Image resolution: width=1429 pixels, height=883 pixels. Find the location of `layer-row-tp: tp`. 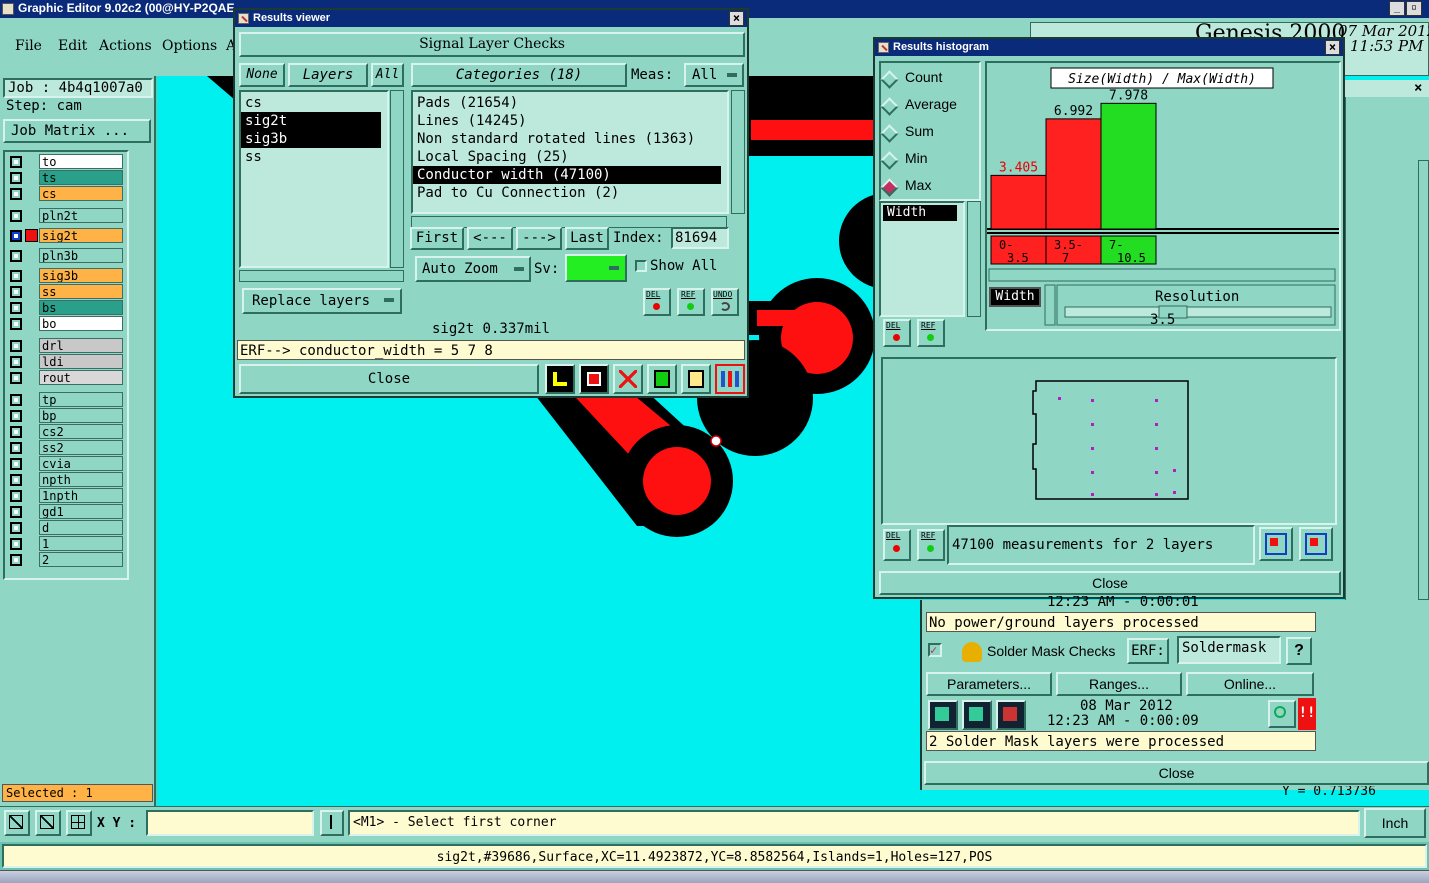

layer-row-tp: tp is located at coordinates (66, 400).